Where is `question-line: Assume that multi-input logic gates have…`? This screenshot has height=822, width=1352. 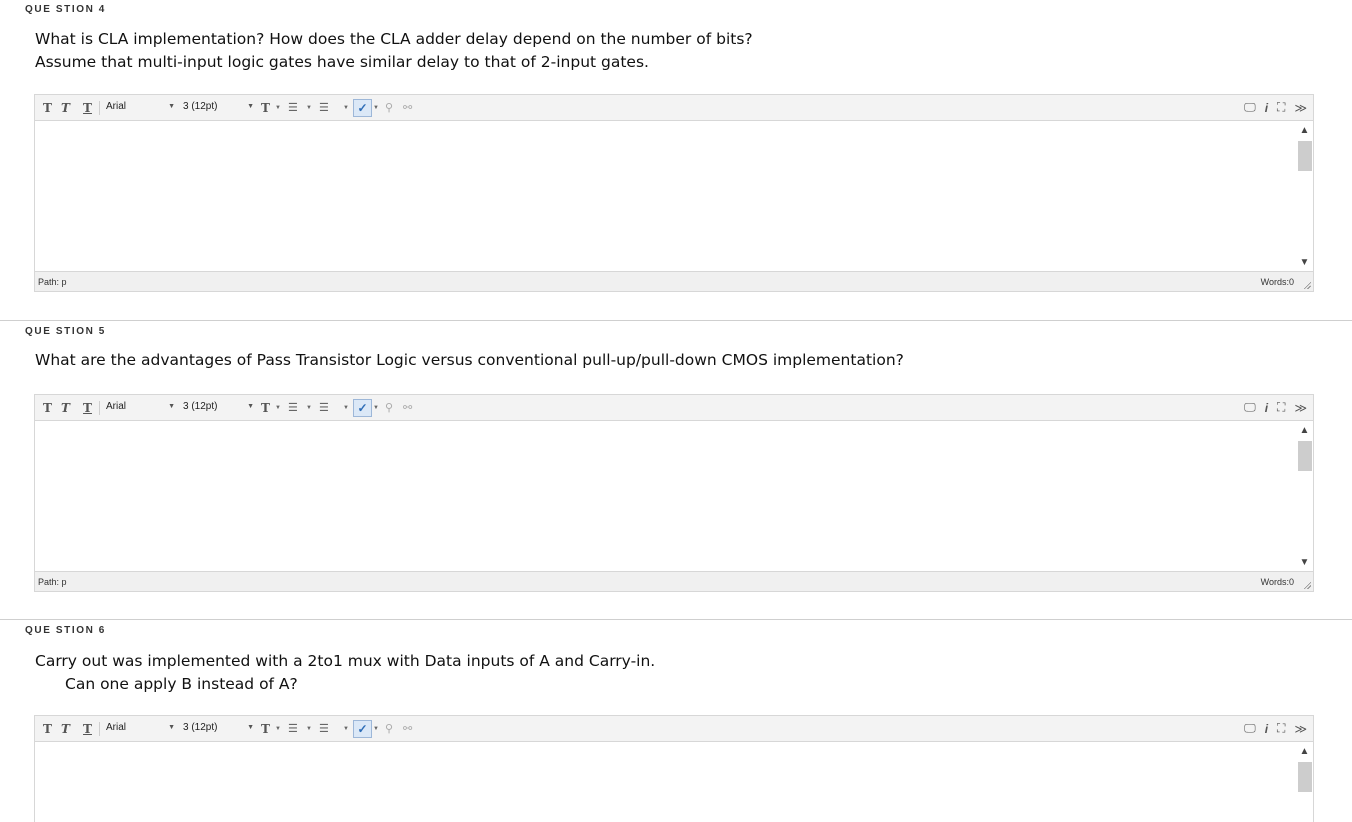
question-line: Assume that multi-input logic gates have… is located at coordinates (342, 62).